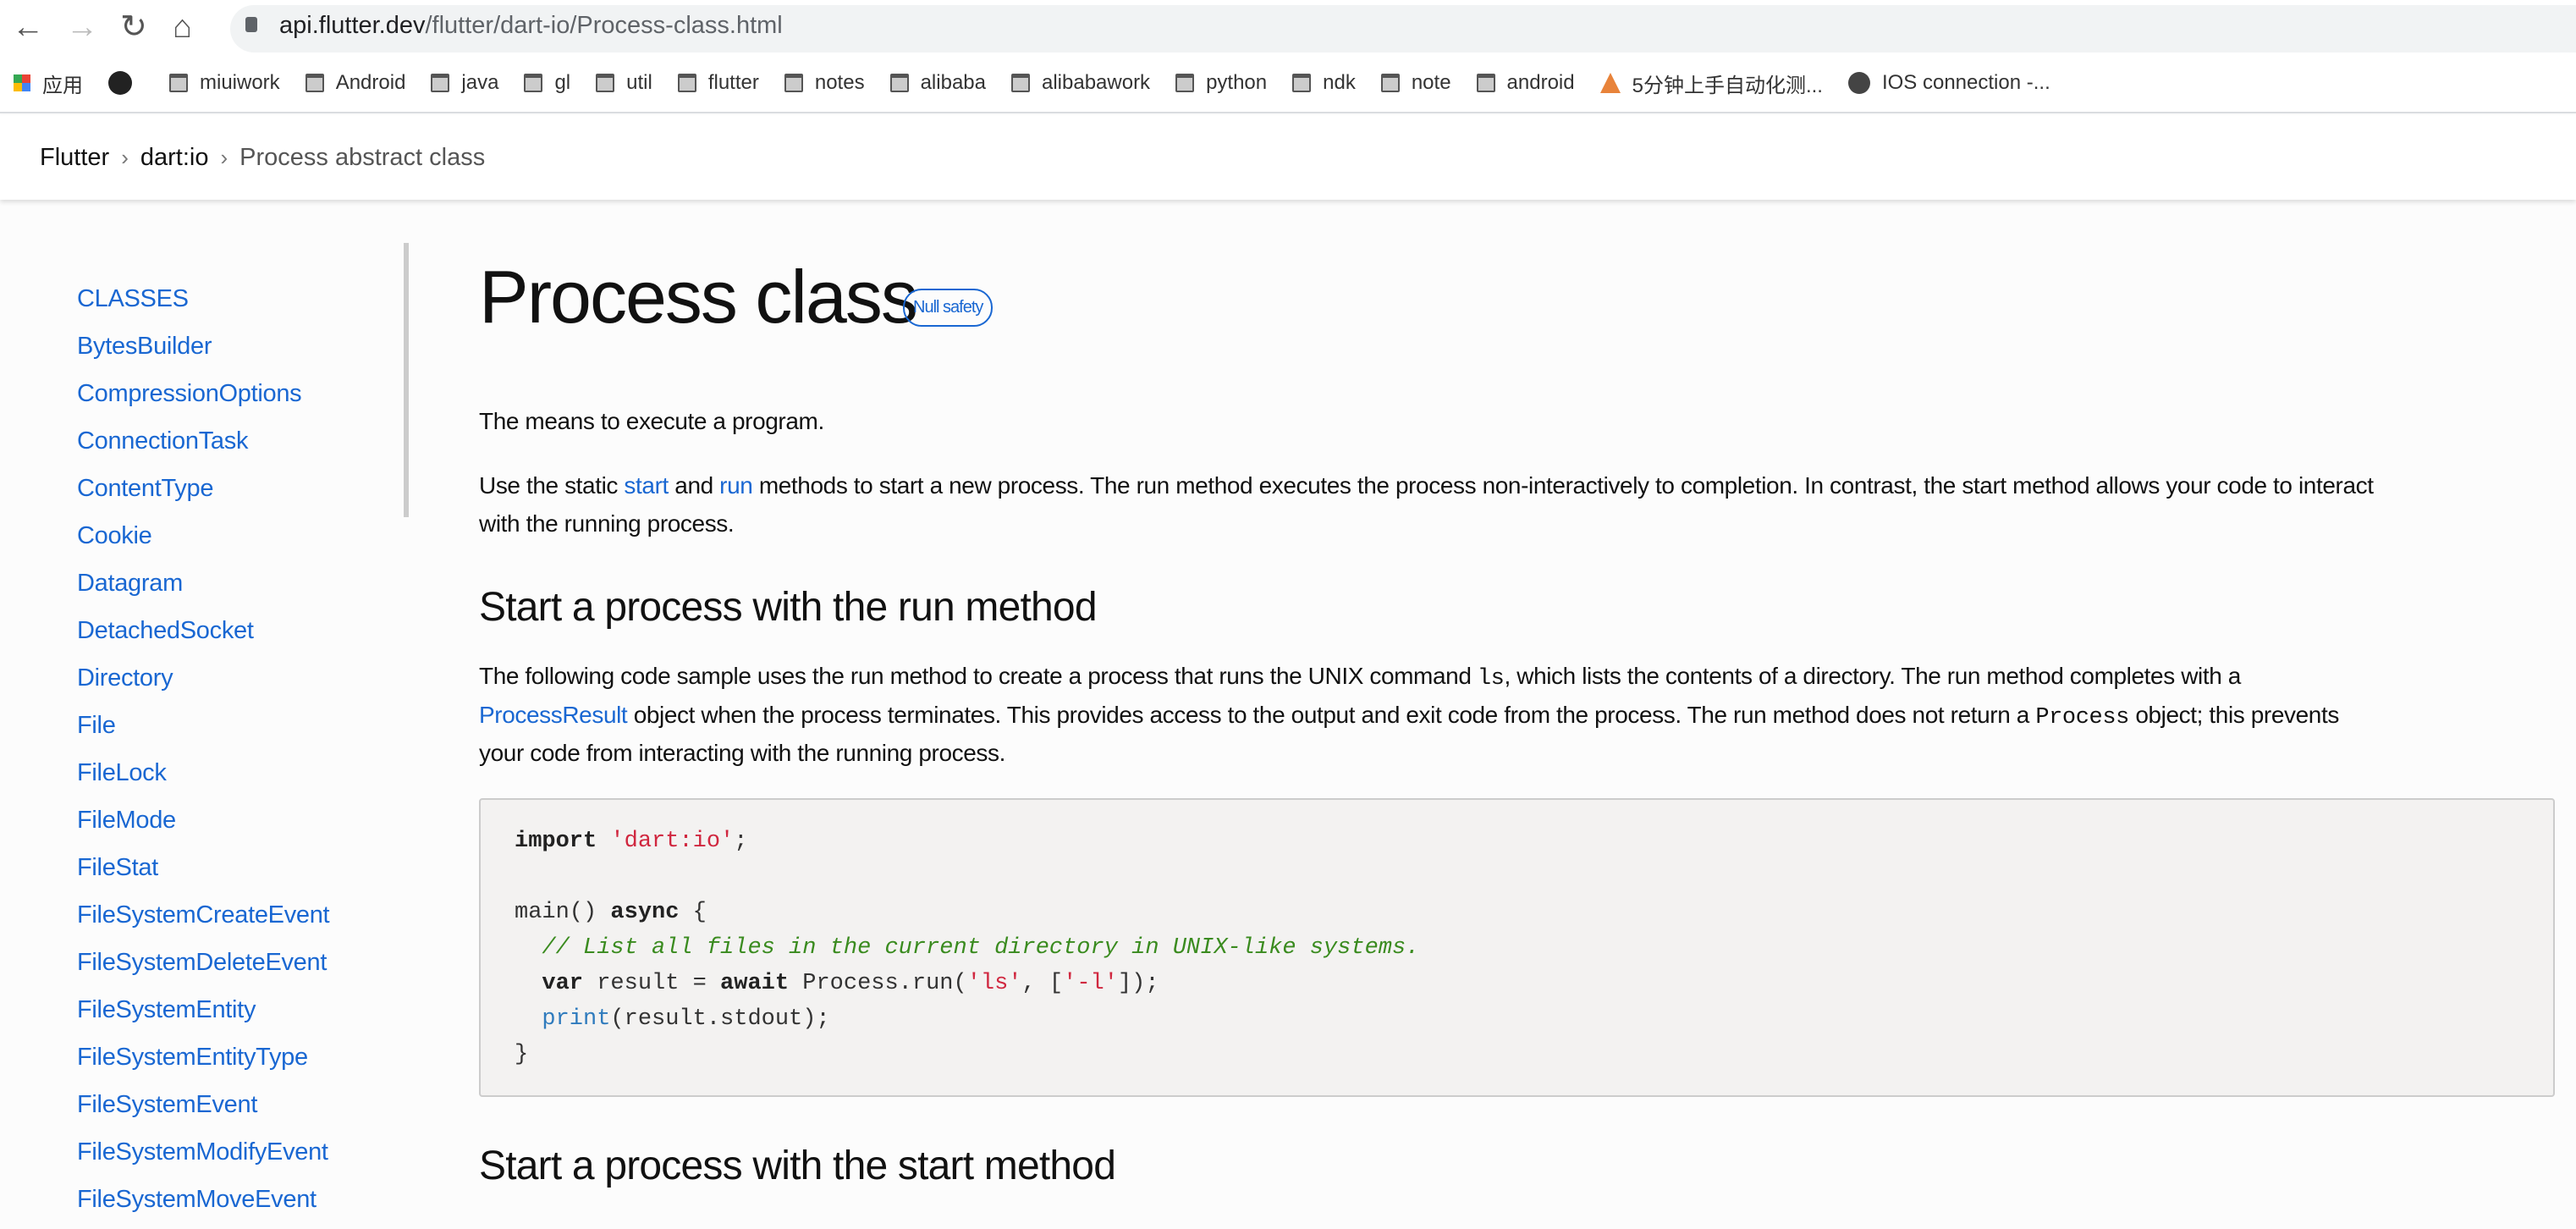 The image size is (2576, 1229). I want to click on bookmark-item: Android, so click(355, 83).